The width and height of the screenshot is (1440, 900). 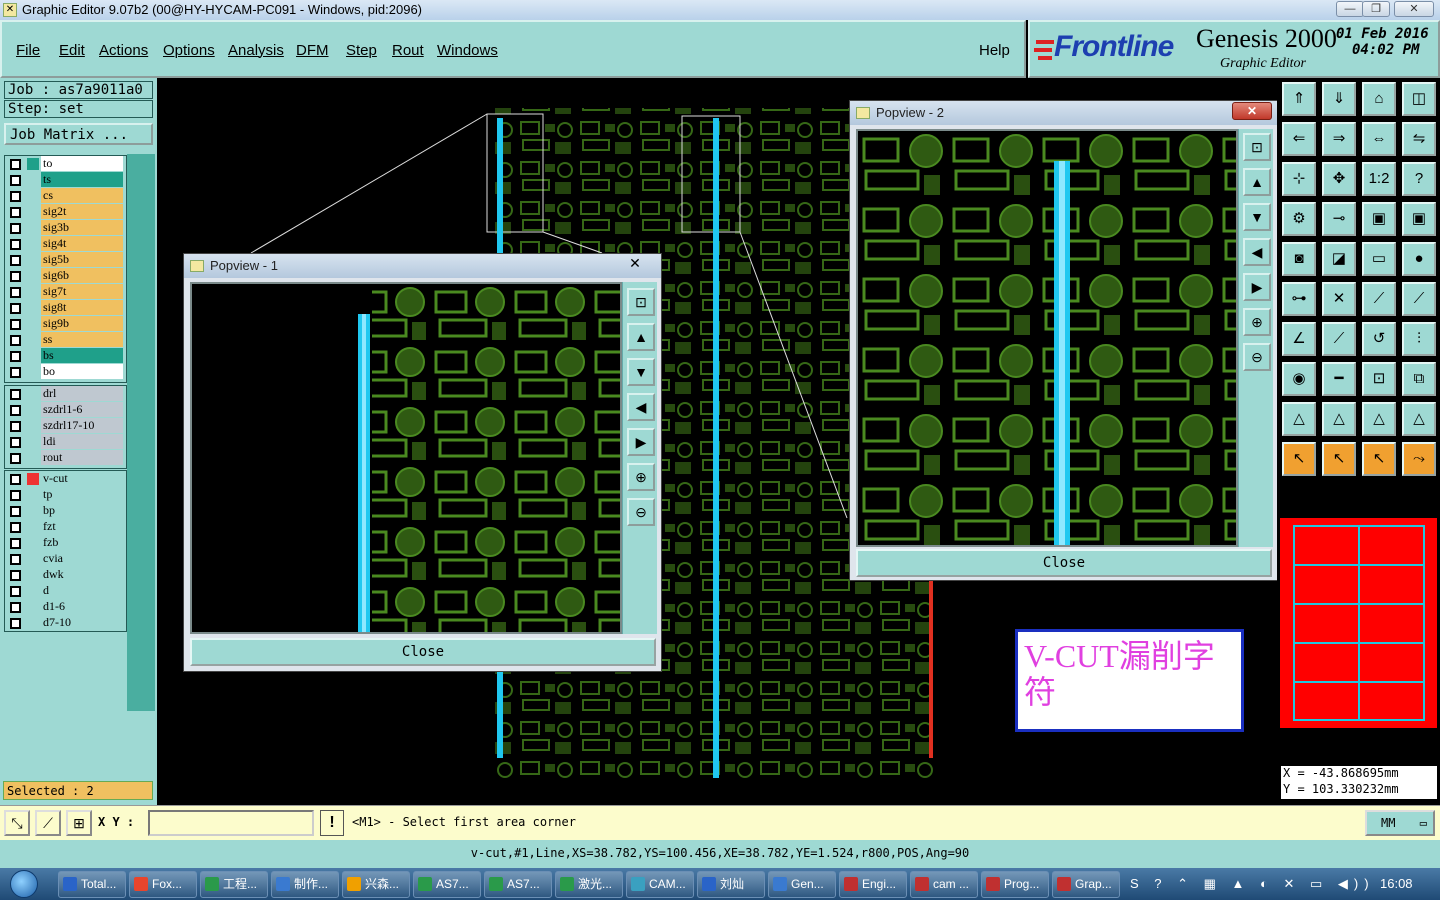 I want to click on node-icon: ⊶, so click(x=1299, y=299).